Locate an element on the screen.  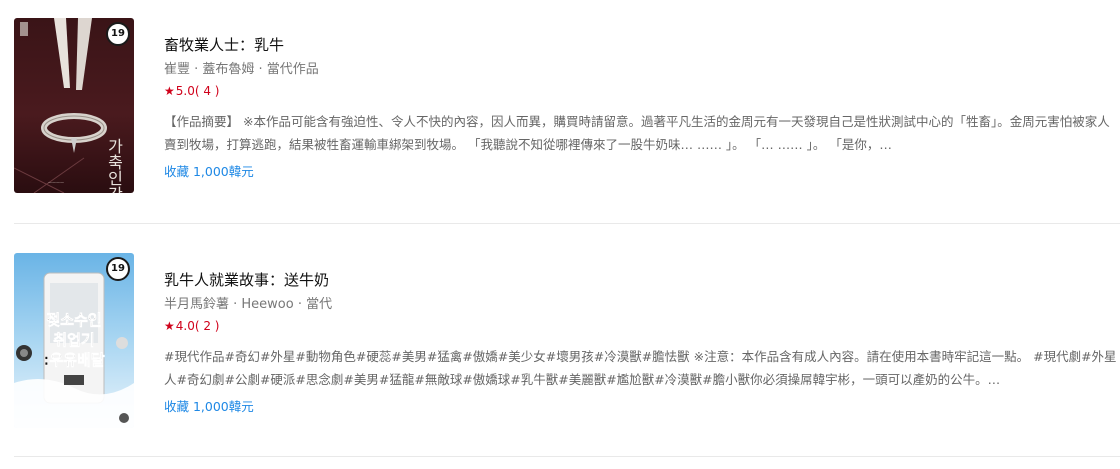
book-cover: 젖소수인 취업기 :우유배달 19 is located at coordinates (74, 340).